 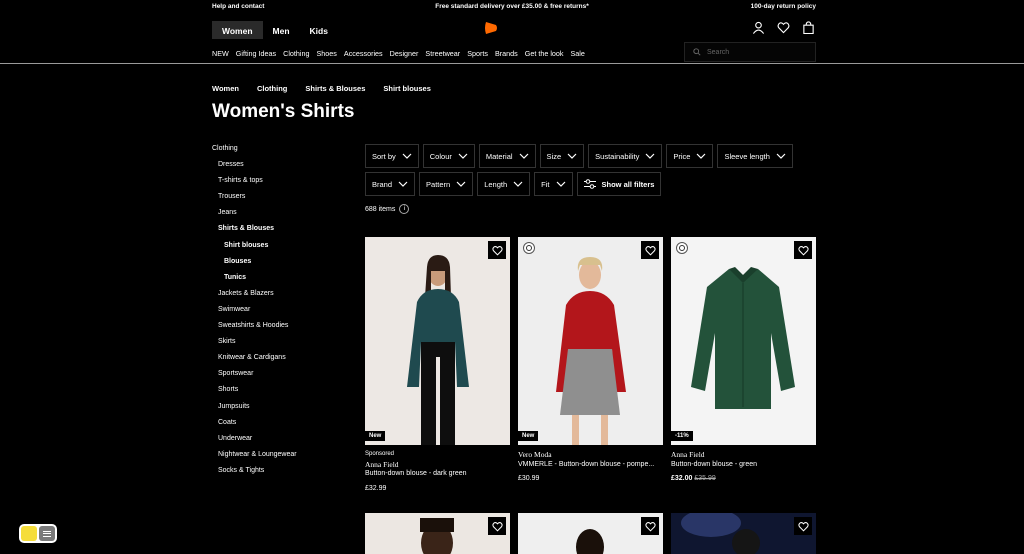 I want to click on product-name: Button-down blouse - green, so click(x=743, y=465).